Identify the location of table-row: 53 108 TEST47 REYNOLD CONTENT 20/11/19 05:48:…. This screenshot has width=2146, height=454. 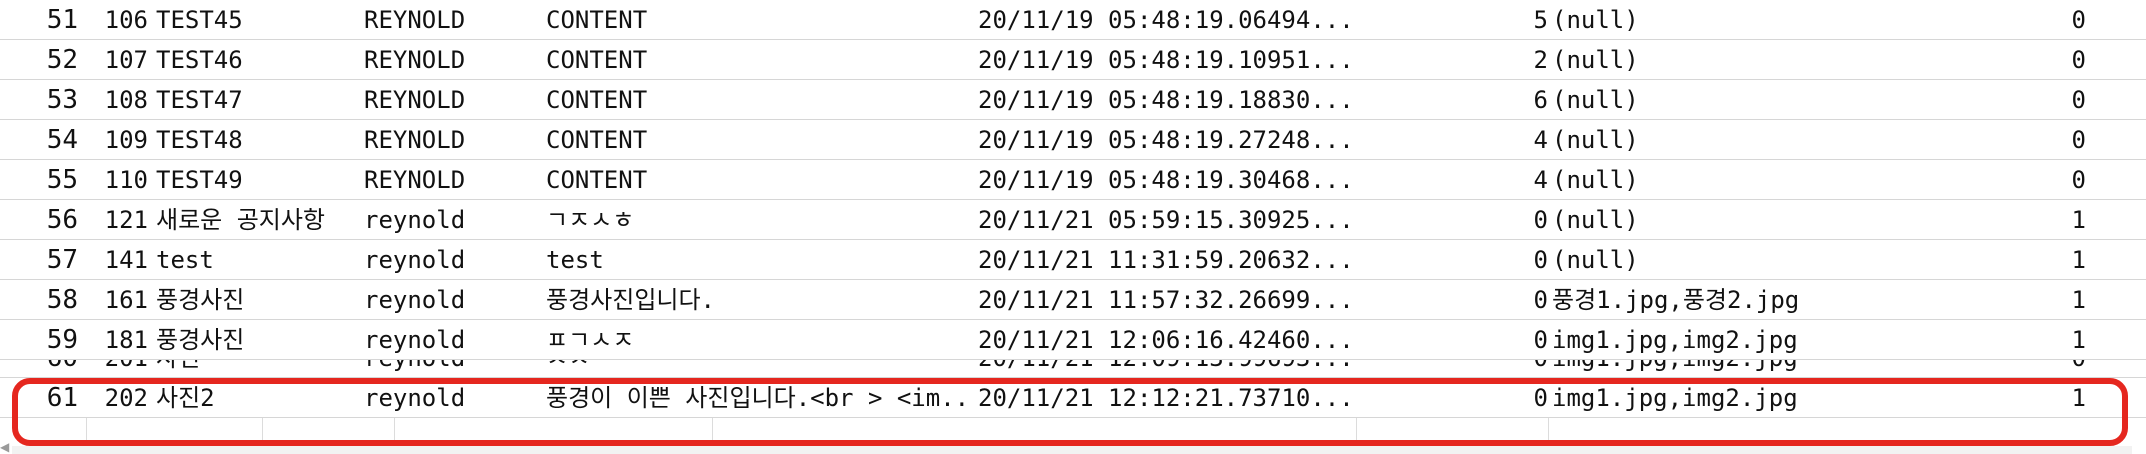
(1073, 100).